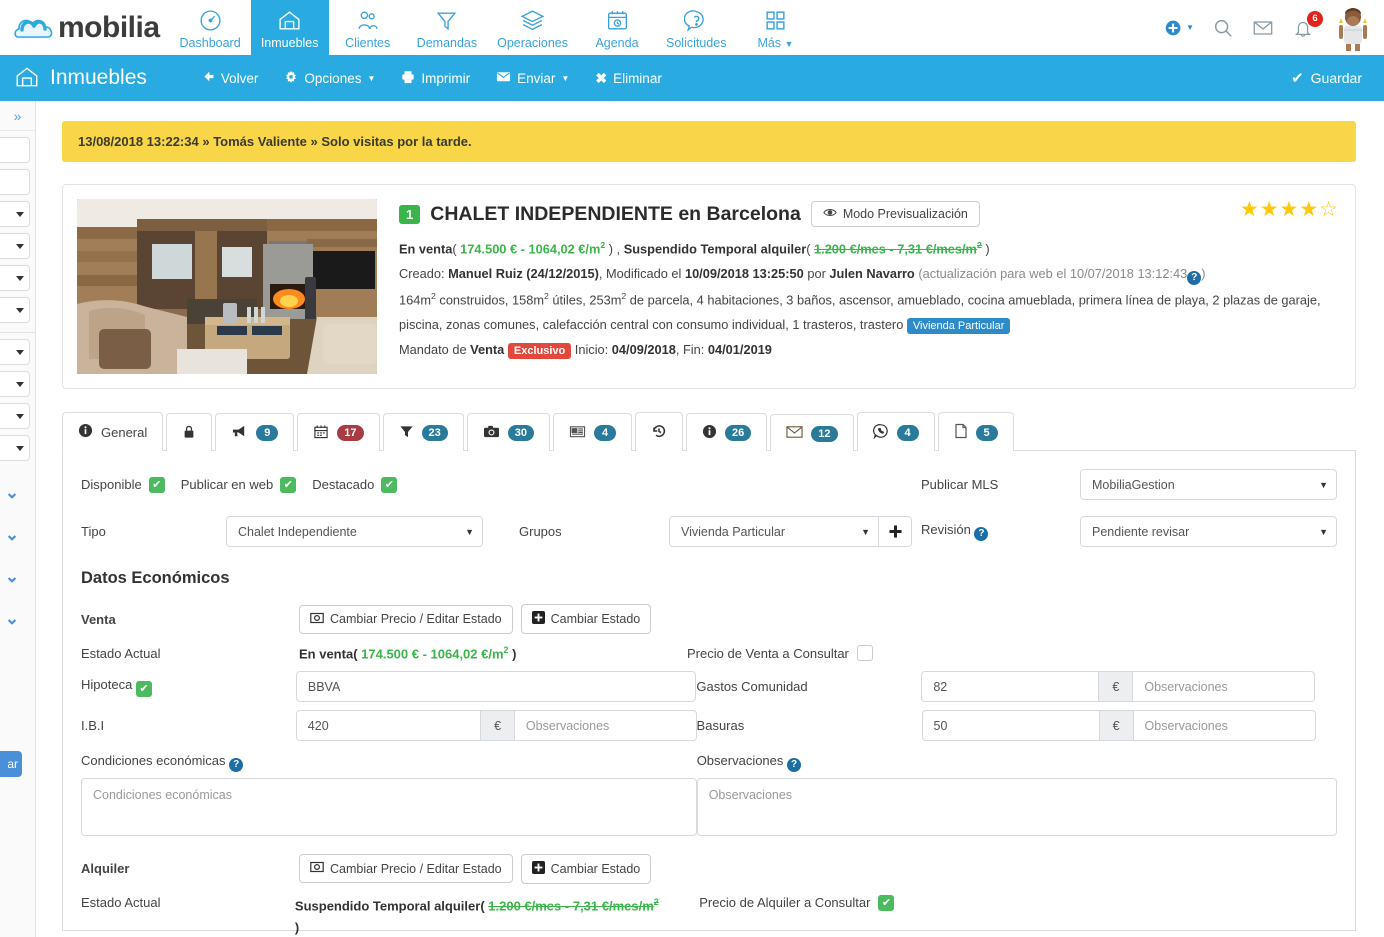 Image resolution: width=1384 pixels, height=937 pixels. I want to click on tab-megaphone: 9, so click(255, 432).